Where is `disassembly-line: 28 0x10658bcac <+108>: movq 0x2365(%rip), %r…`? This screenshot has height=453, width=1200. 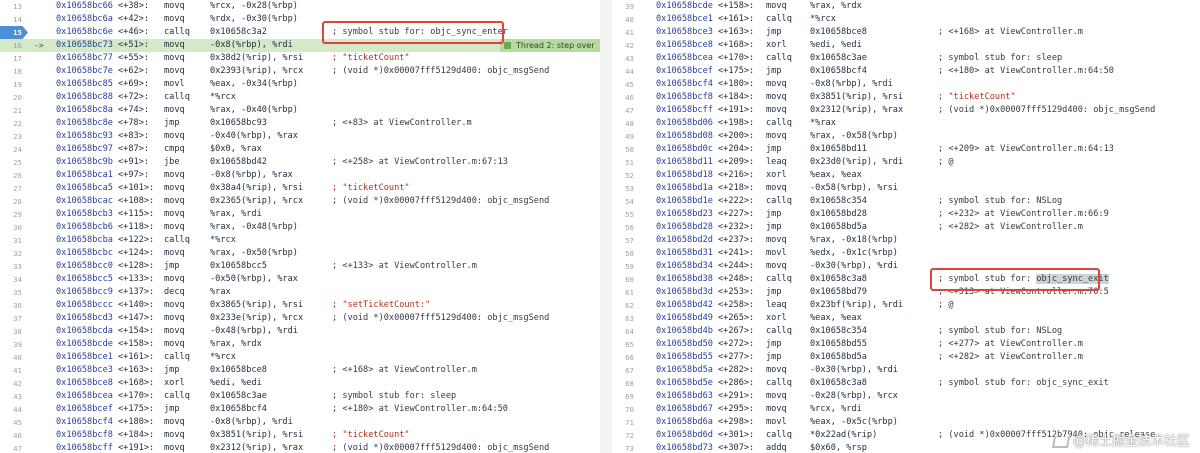
disassembly-line: 28 0x10658bcac <+108>: movq 0x2365(%rip), %r… is located at coordinates (300, 201).